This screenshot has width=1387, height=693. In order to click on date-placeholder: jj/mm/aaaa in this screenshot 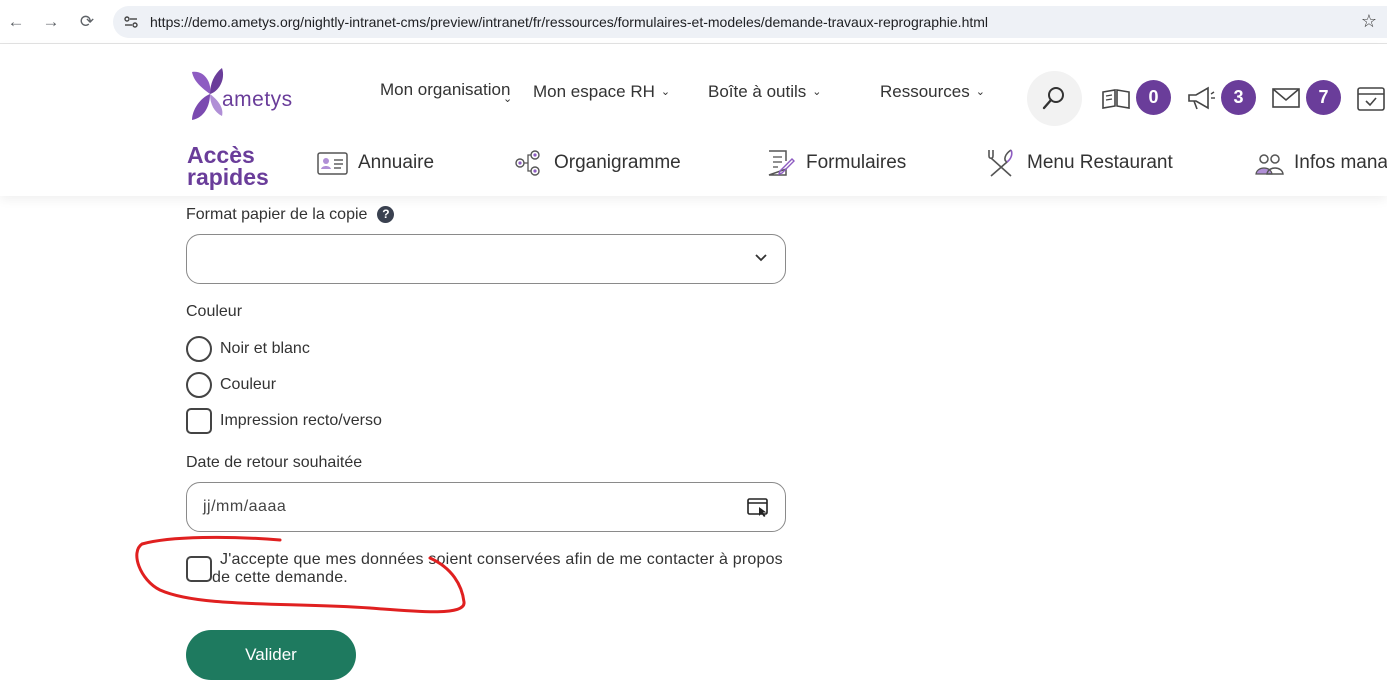, I will do `click(245, 506)`.